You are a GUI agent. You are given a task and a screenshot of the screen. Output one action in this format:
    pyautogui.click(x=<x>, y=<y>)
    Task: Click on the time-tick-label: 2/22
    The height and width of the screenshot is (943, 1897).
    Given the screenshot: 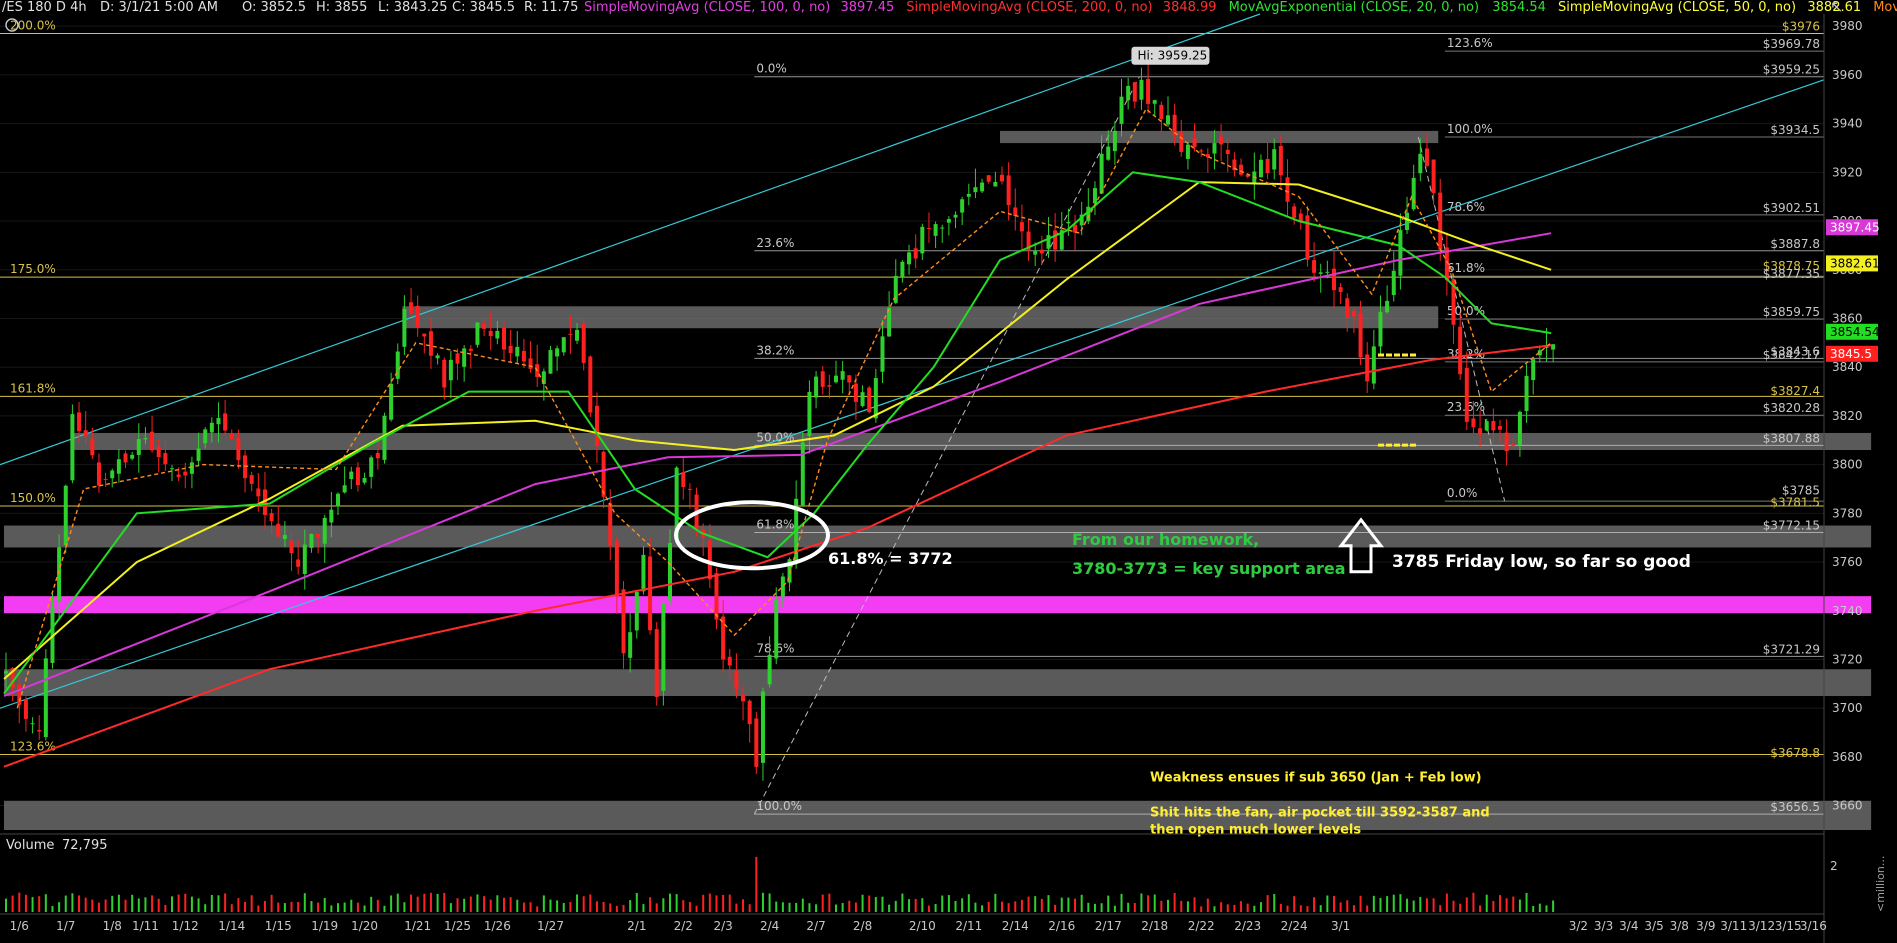 What is the action you would take?
    pyautogui.click(x=1201, y=926)
    